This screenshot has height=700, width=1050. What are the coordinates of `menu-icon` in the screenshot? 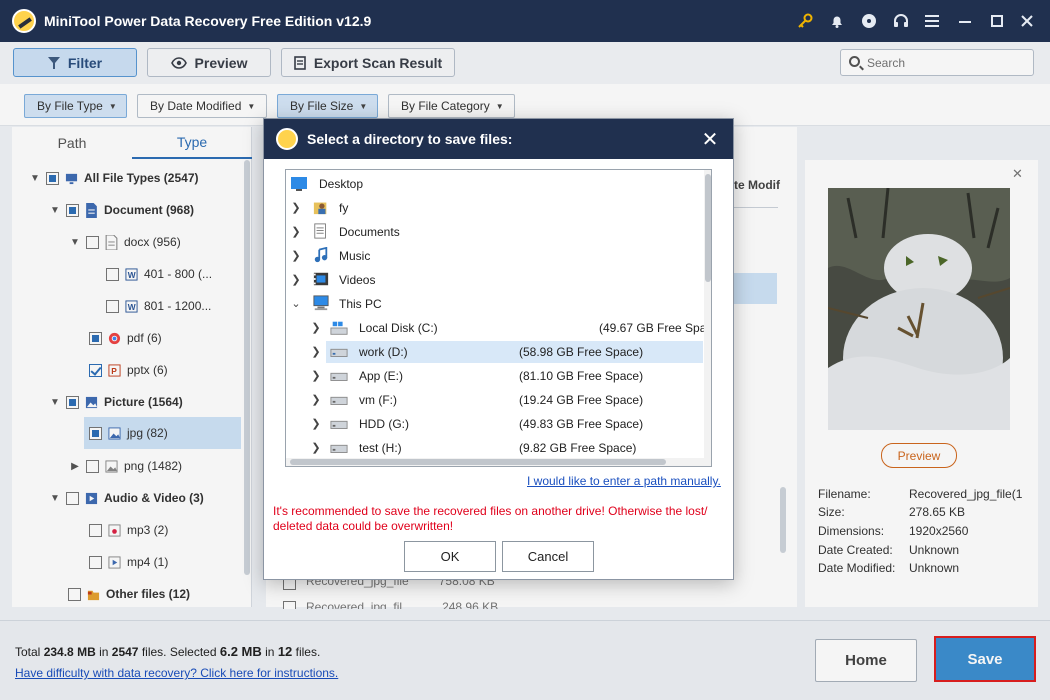 It's located at (933, 21).